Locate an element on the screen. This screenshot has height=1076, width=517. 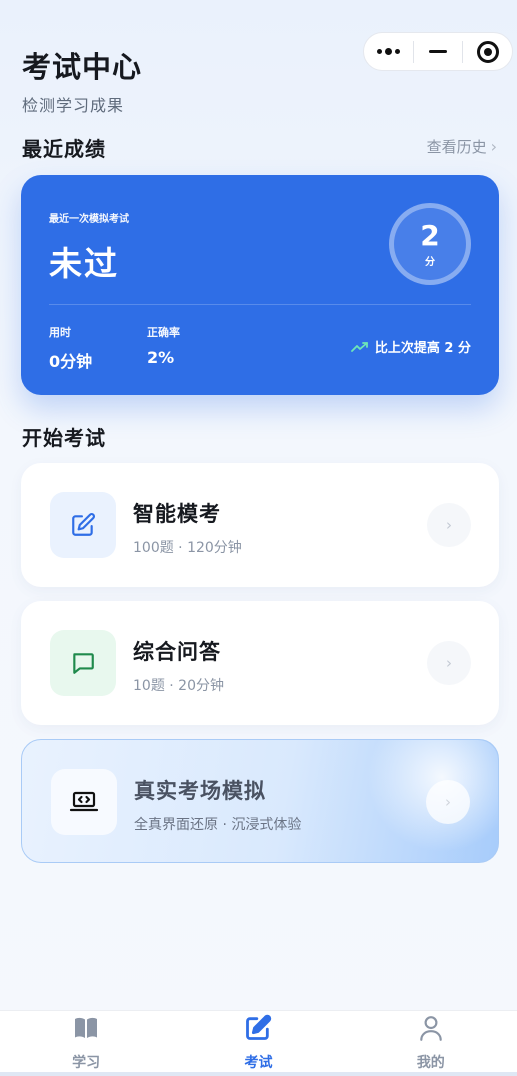
more-button is located at coordinates (388, 51).